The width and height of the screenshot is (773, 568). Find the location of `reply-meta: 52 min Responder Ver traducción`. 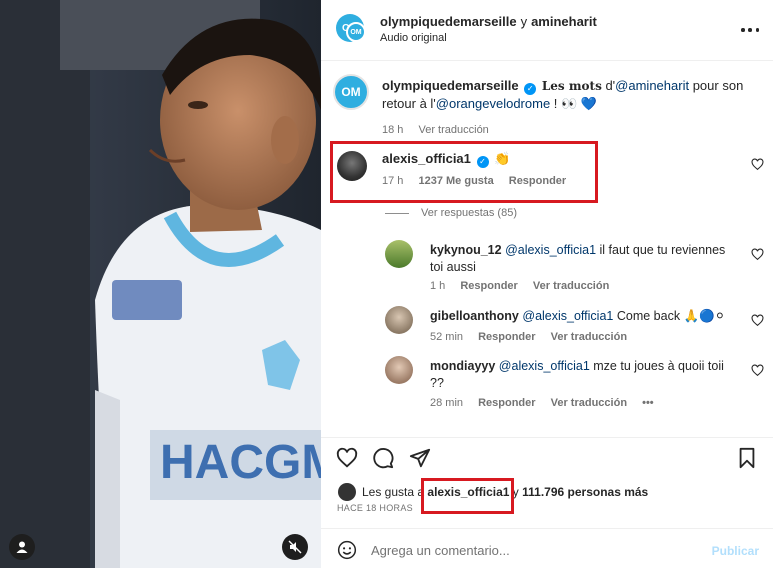

reply-meta: 52 min Responder Ver traducción is located at coordinates (534, 337).